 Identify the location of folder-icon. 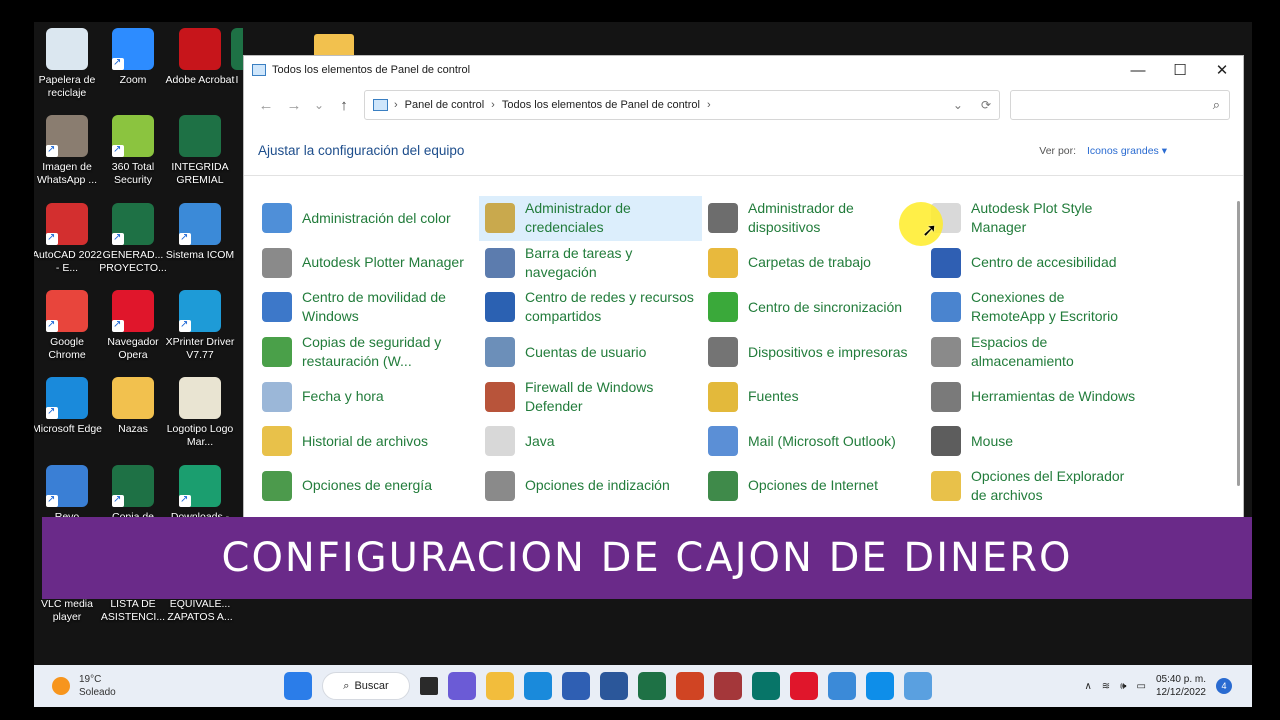
(334, 45).